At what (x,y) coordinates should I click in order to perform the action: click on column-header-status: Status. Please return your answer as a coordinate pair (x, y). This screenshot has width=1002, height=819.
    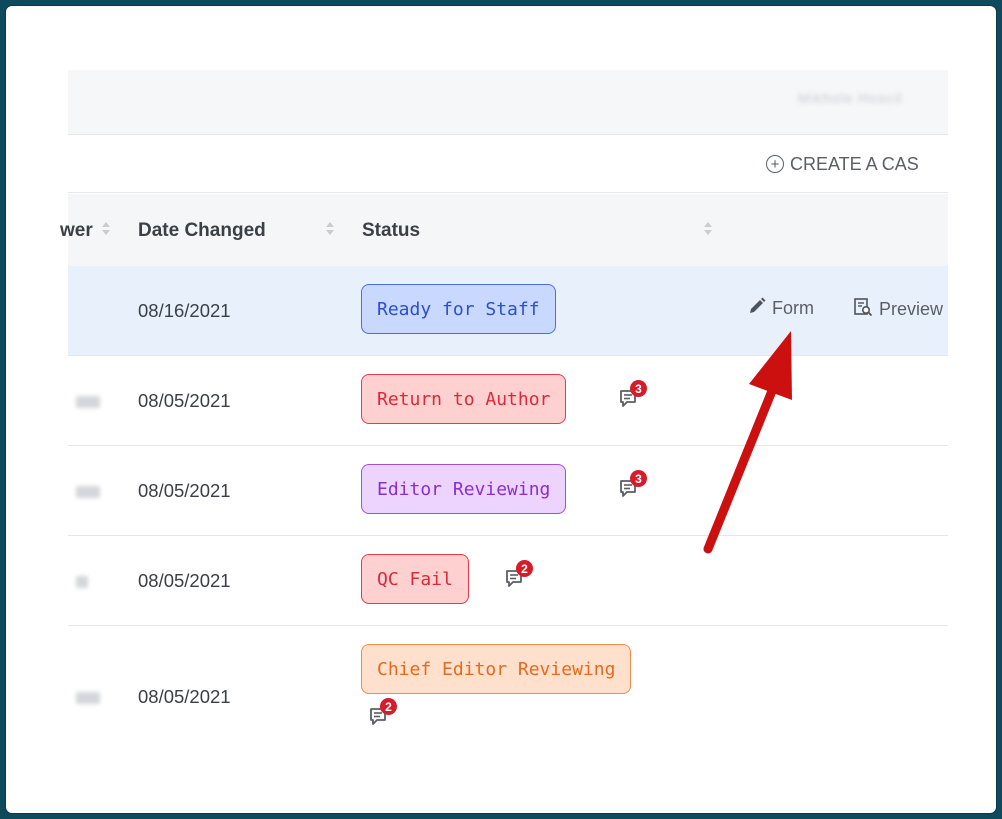
    Looking at the image, I should click on (391, 231).